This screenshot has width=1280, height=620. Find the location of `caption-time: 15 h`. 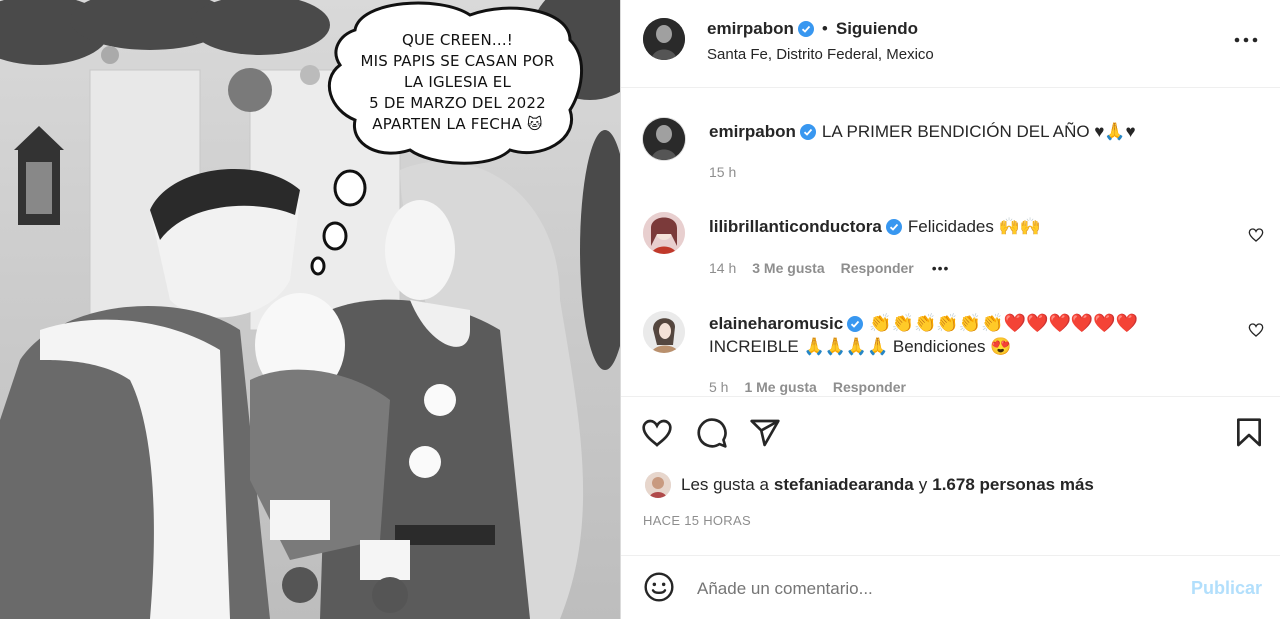

caption-time: 15 h is located at coordinates (722, 172).